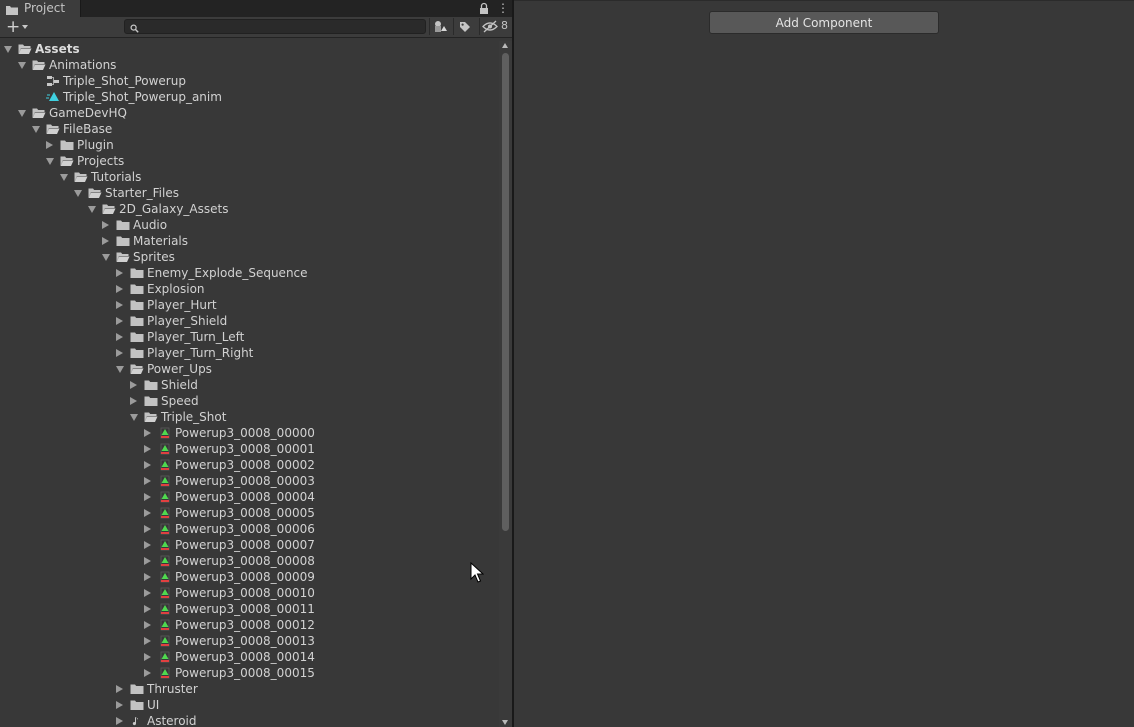 The width and height of the screenshot is (1134, 727). I want to click on tree-item: Audio, so click(249, 225).